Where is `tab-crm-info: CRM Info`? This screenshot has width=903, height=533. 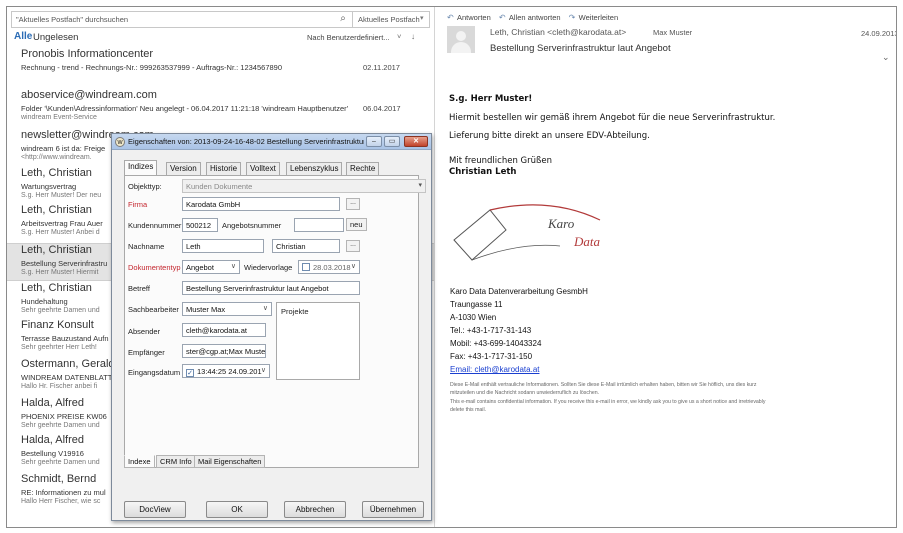
tab-crm-info: CRM Info is located at coordinates (176, 461).